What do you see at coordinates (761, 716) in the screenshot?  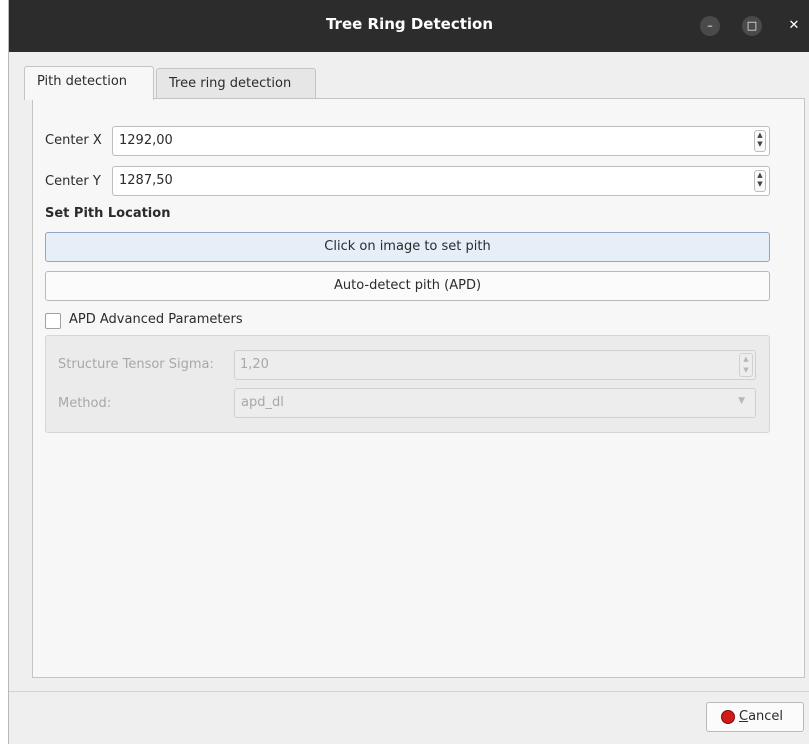 I see `cancel-label: Cancel` at bounding box center [761, 716].